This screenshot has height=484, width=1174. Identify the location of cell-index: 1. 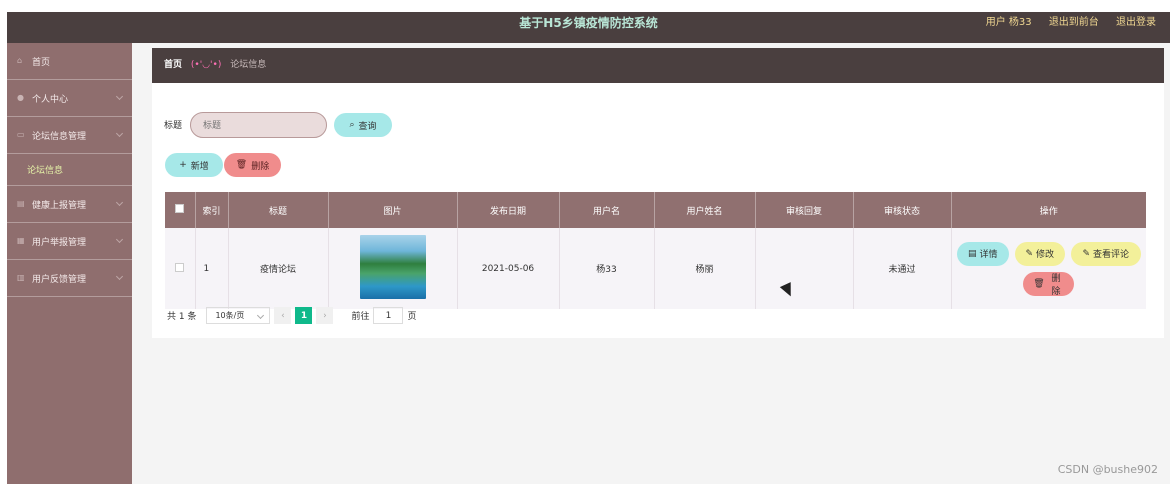
(212, 268).